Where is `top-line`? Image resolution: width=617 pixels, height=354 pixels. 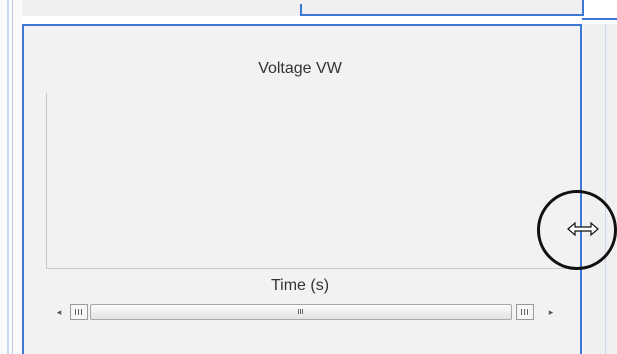
top-line is located at coordinates (442, 15).